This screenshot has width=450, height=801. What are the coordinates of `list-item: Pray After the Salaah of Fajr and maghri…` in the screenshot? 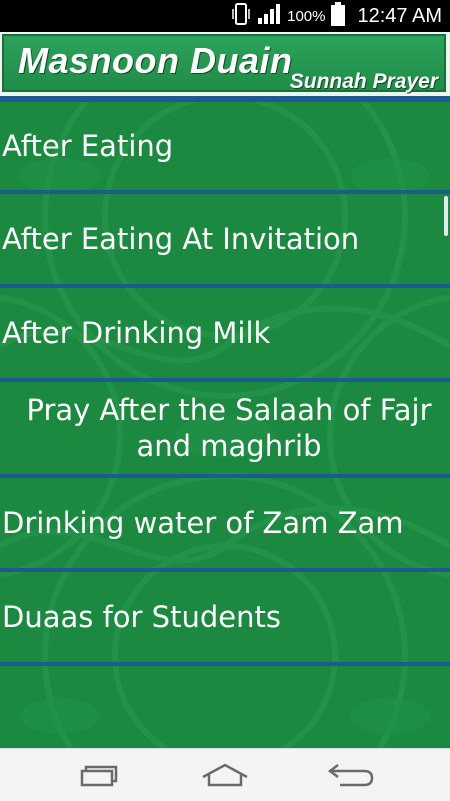 It's located at (225, 428).